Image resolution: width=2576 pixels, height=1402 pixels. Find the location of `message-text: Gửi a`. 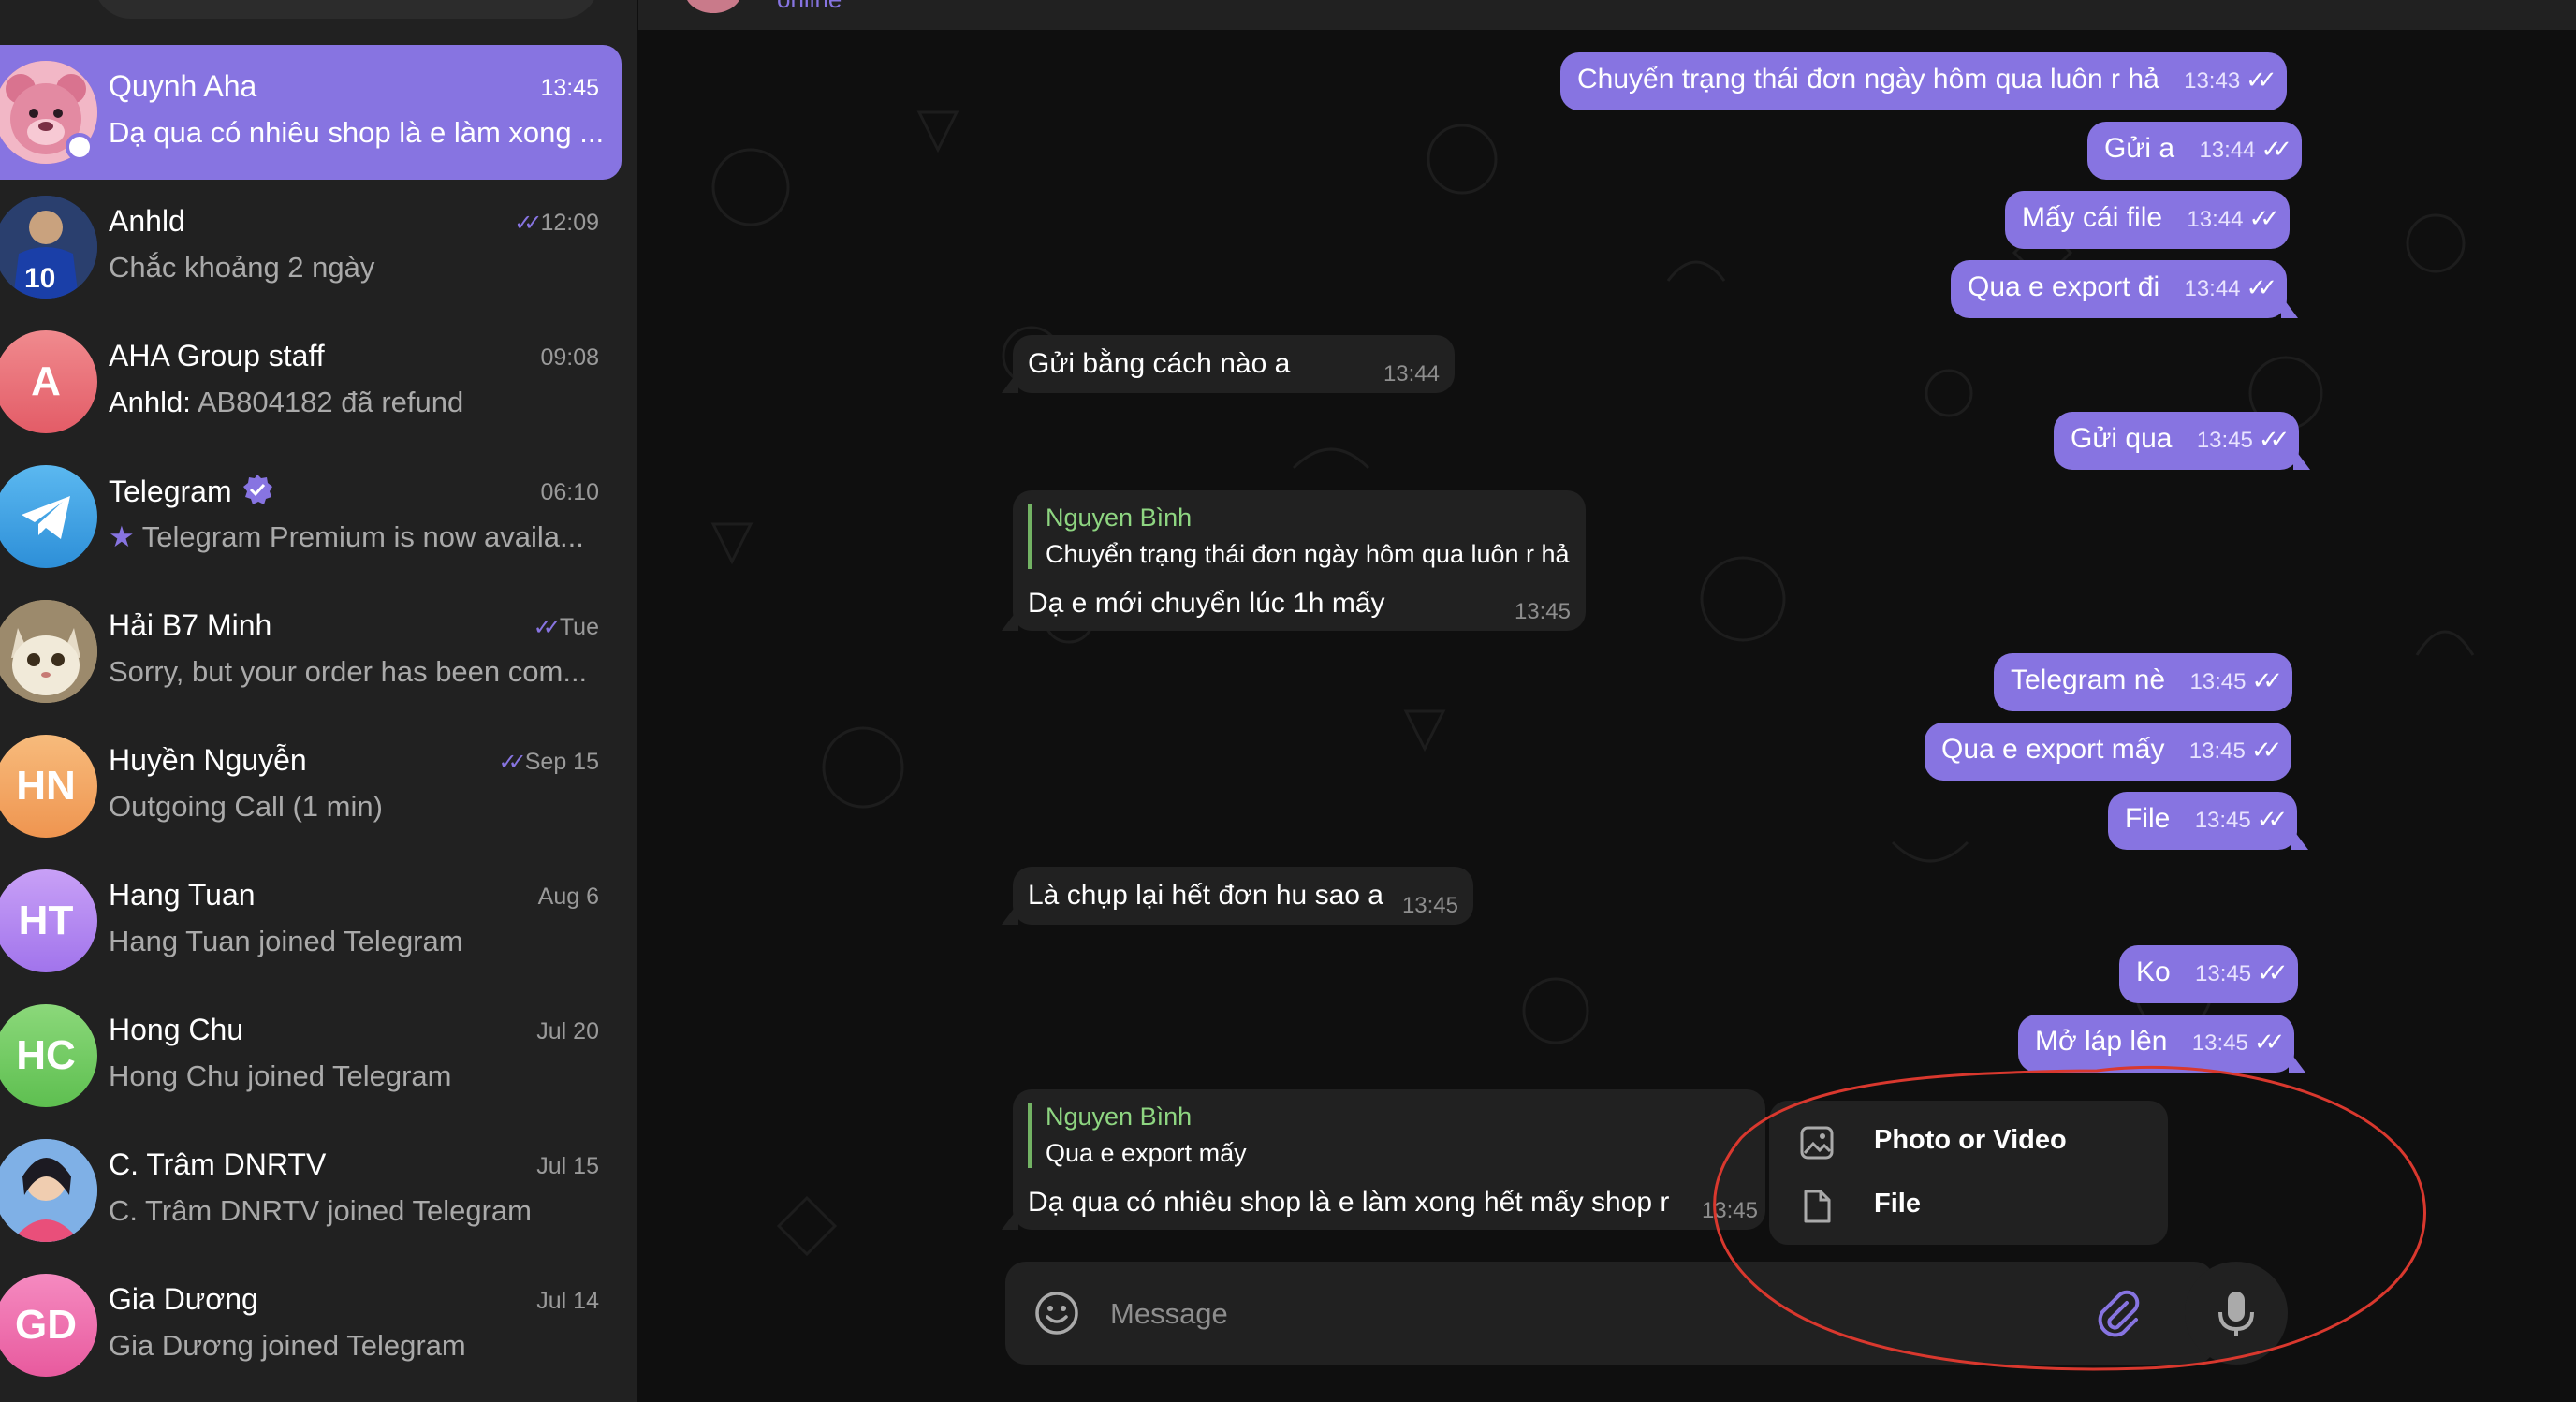

message-text: Gửi a is located at coordinates (2139, 148).